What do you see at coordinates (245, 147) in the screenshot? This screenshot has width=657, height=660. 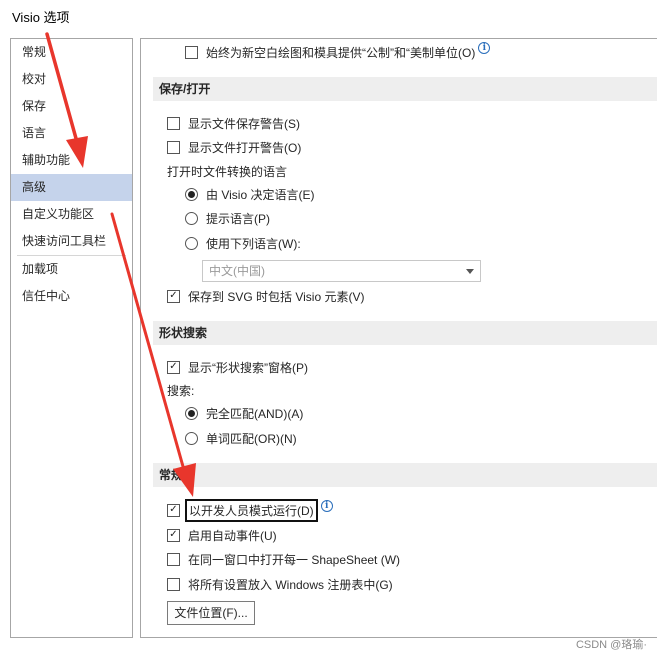 I see `show-open-warning-label: 显示文件打开警告(O)` at bounding box center [245, 147].